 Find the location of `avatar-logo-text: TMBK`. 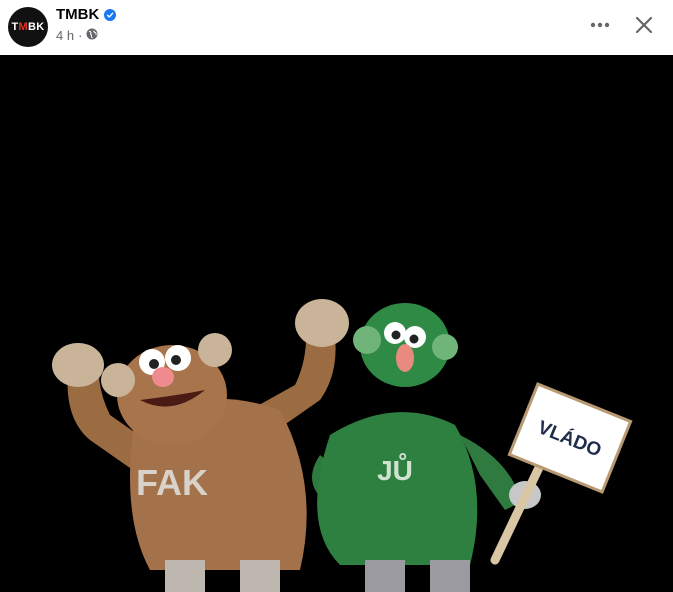

avatar-logo-text: TMBK is located at coordinates (28, 27).